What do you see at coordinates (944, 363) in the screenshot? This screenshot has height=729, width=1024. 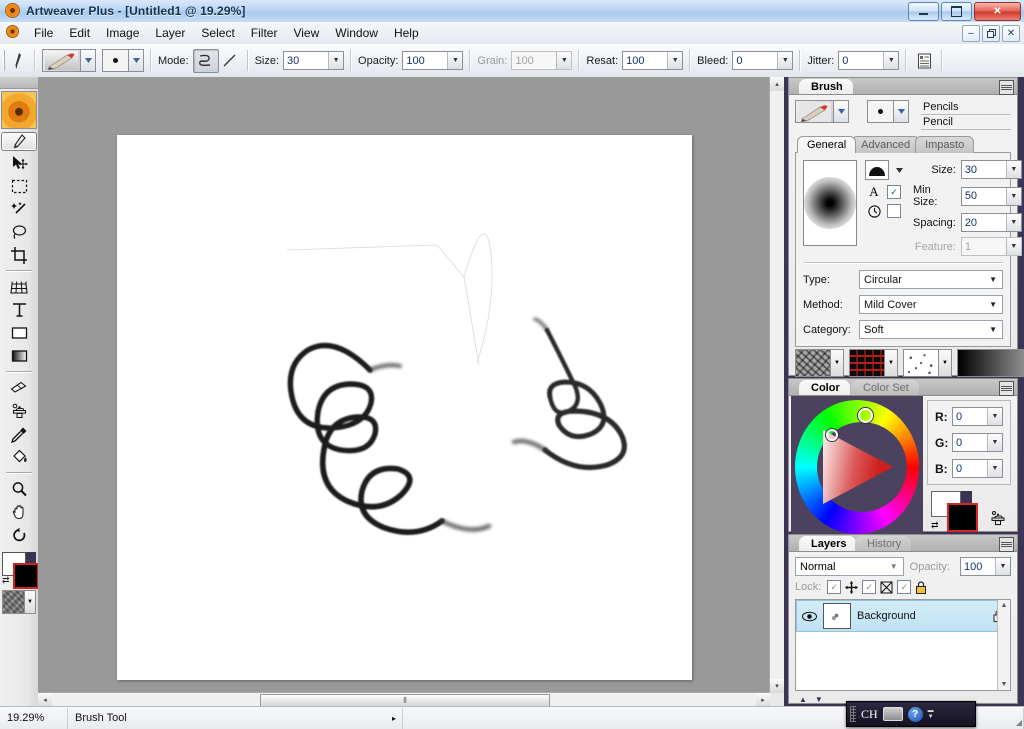 I see `nozzle-dropdown-arrow: ▼` at bounding box center [944, 363].